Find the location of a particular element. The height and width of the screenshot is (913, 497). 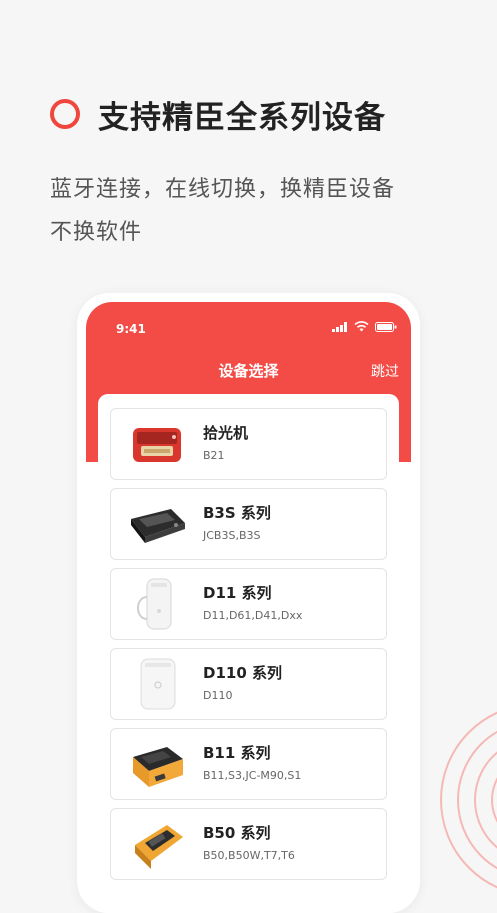

status-icons is located at coordinates (364, 326).